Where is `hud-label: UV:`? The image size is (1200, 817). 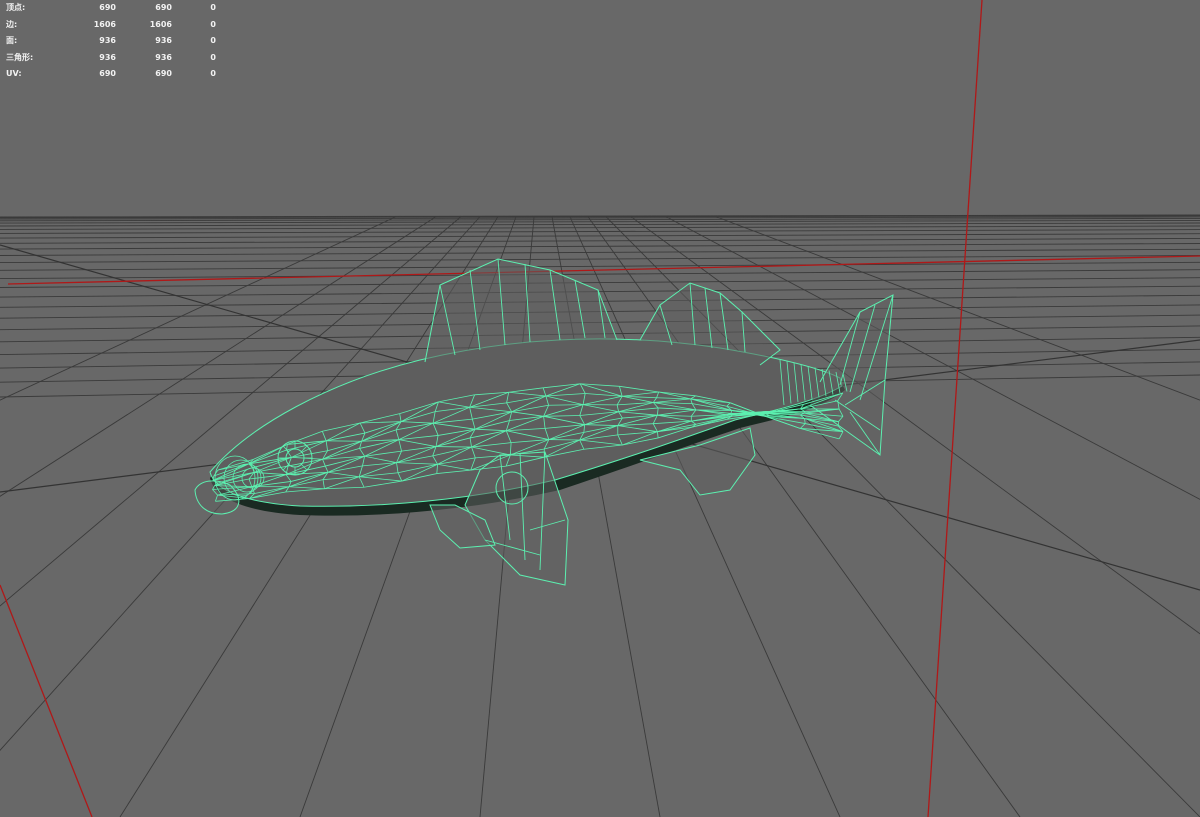 hud-label: UV: is located at coordinates (14, 74).